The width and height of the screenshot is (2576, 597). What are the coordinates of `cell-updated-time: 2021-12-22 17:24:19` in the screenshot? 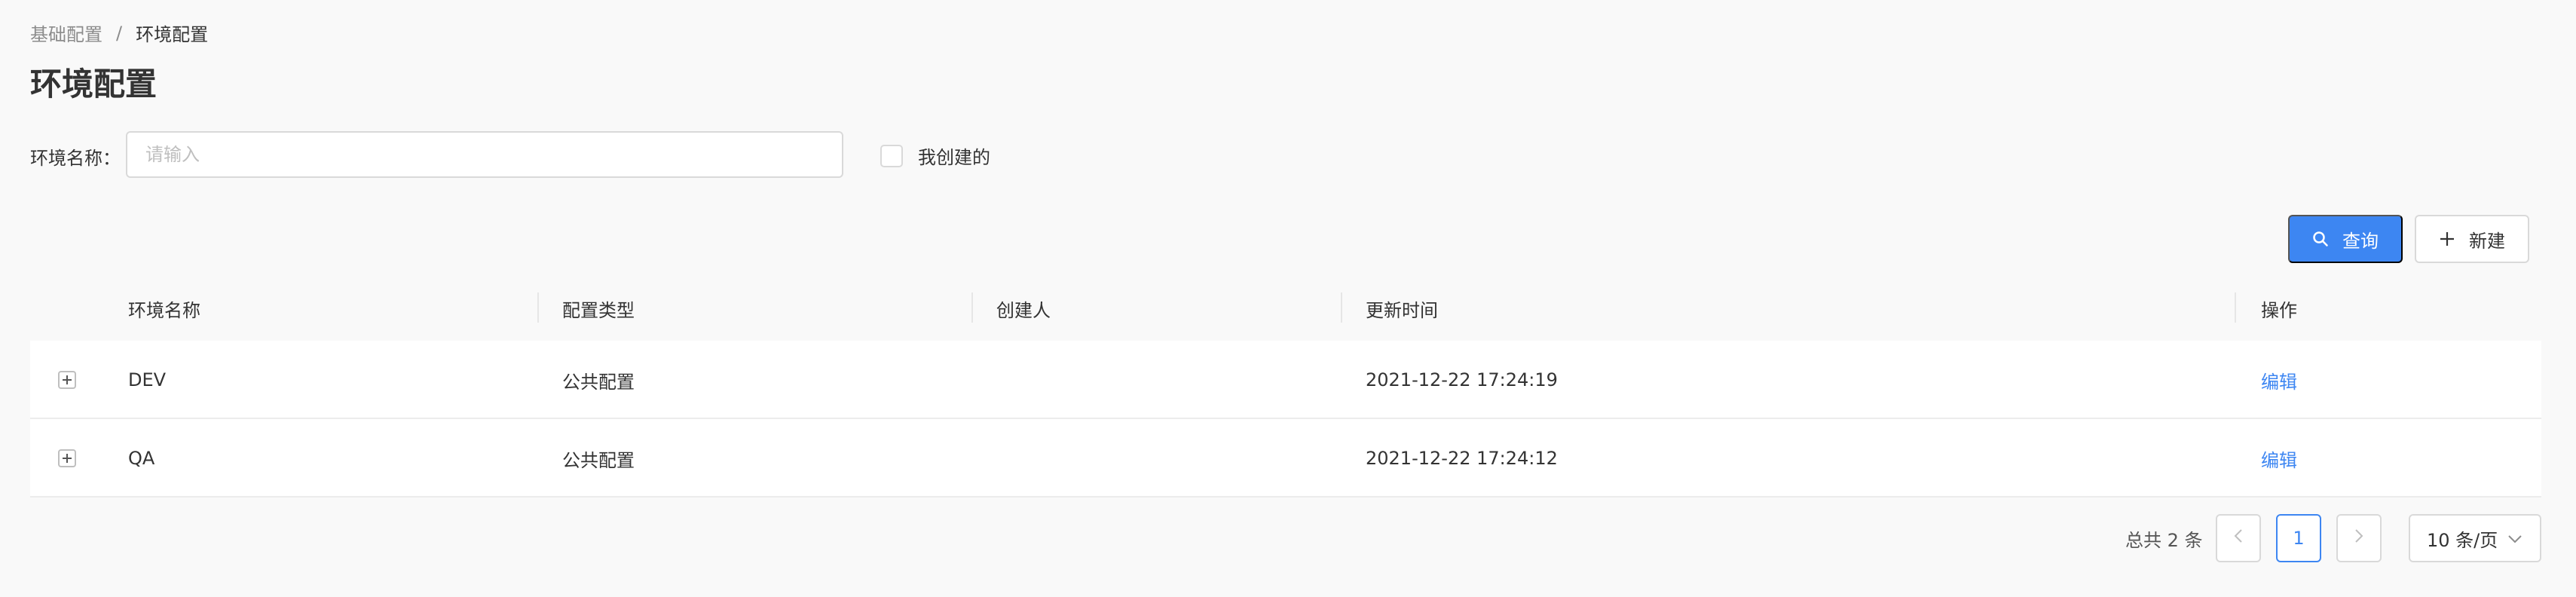 It's located at (1462, 379).